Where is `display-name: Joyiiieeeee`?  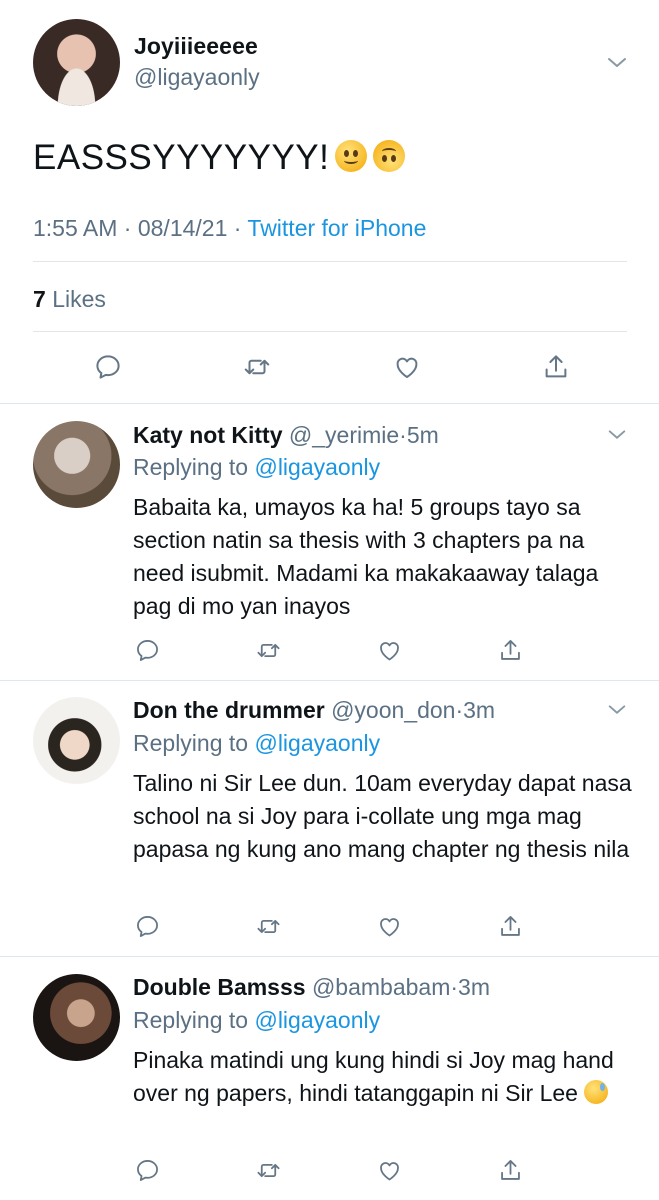 display-name: Joyiiieeeee is located at coordinates (196, 46).